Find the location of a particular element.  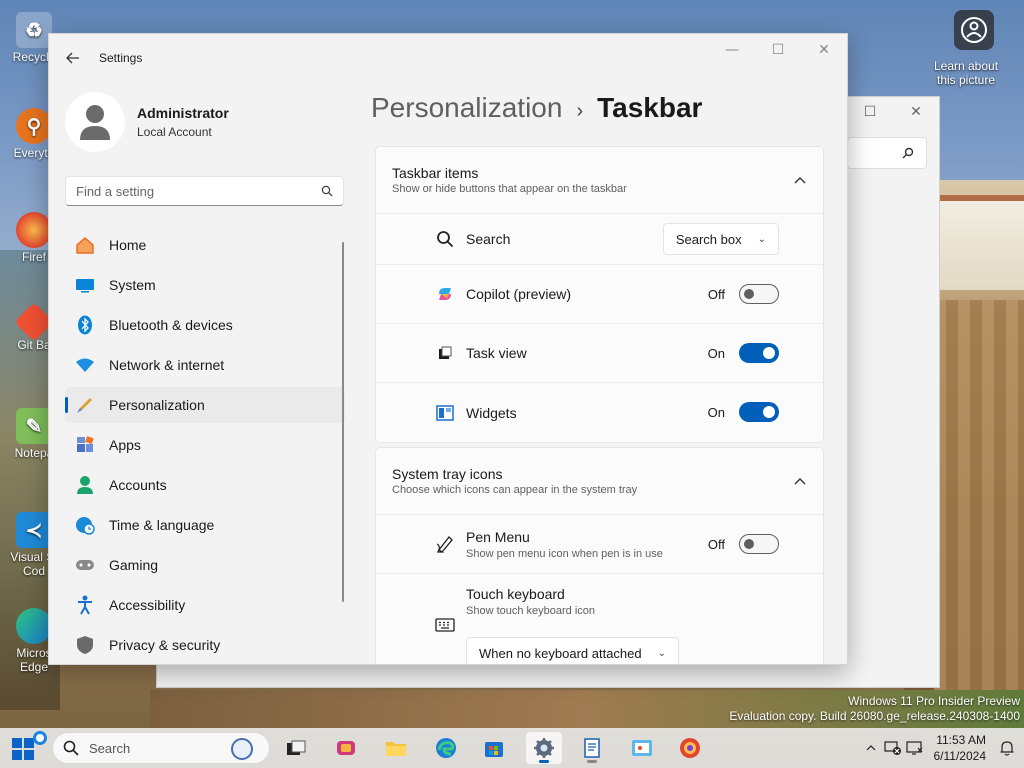

touch-keyboard-dropdown: When no keyboard attached ⌄ is located at coordinates (572, 650).